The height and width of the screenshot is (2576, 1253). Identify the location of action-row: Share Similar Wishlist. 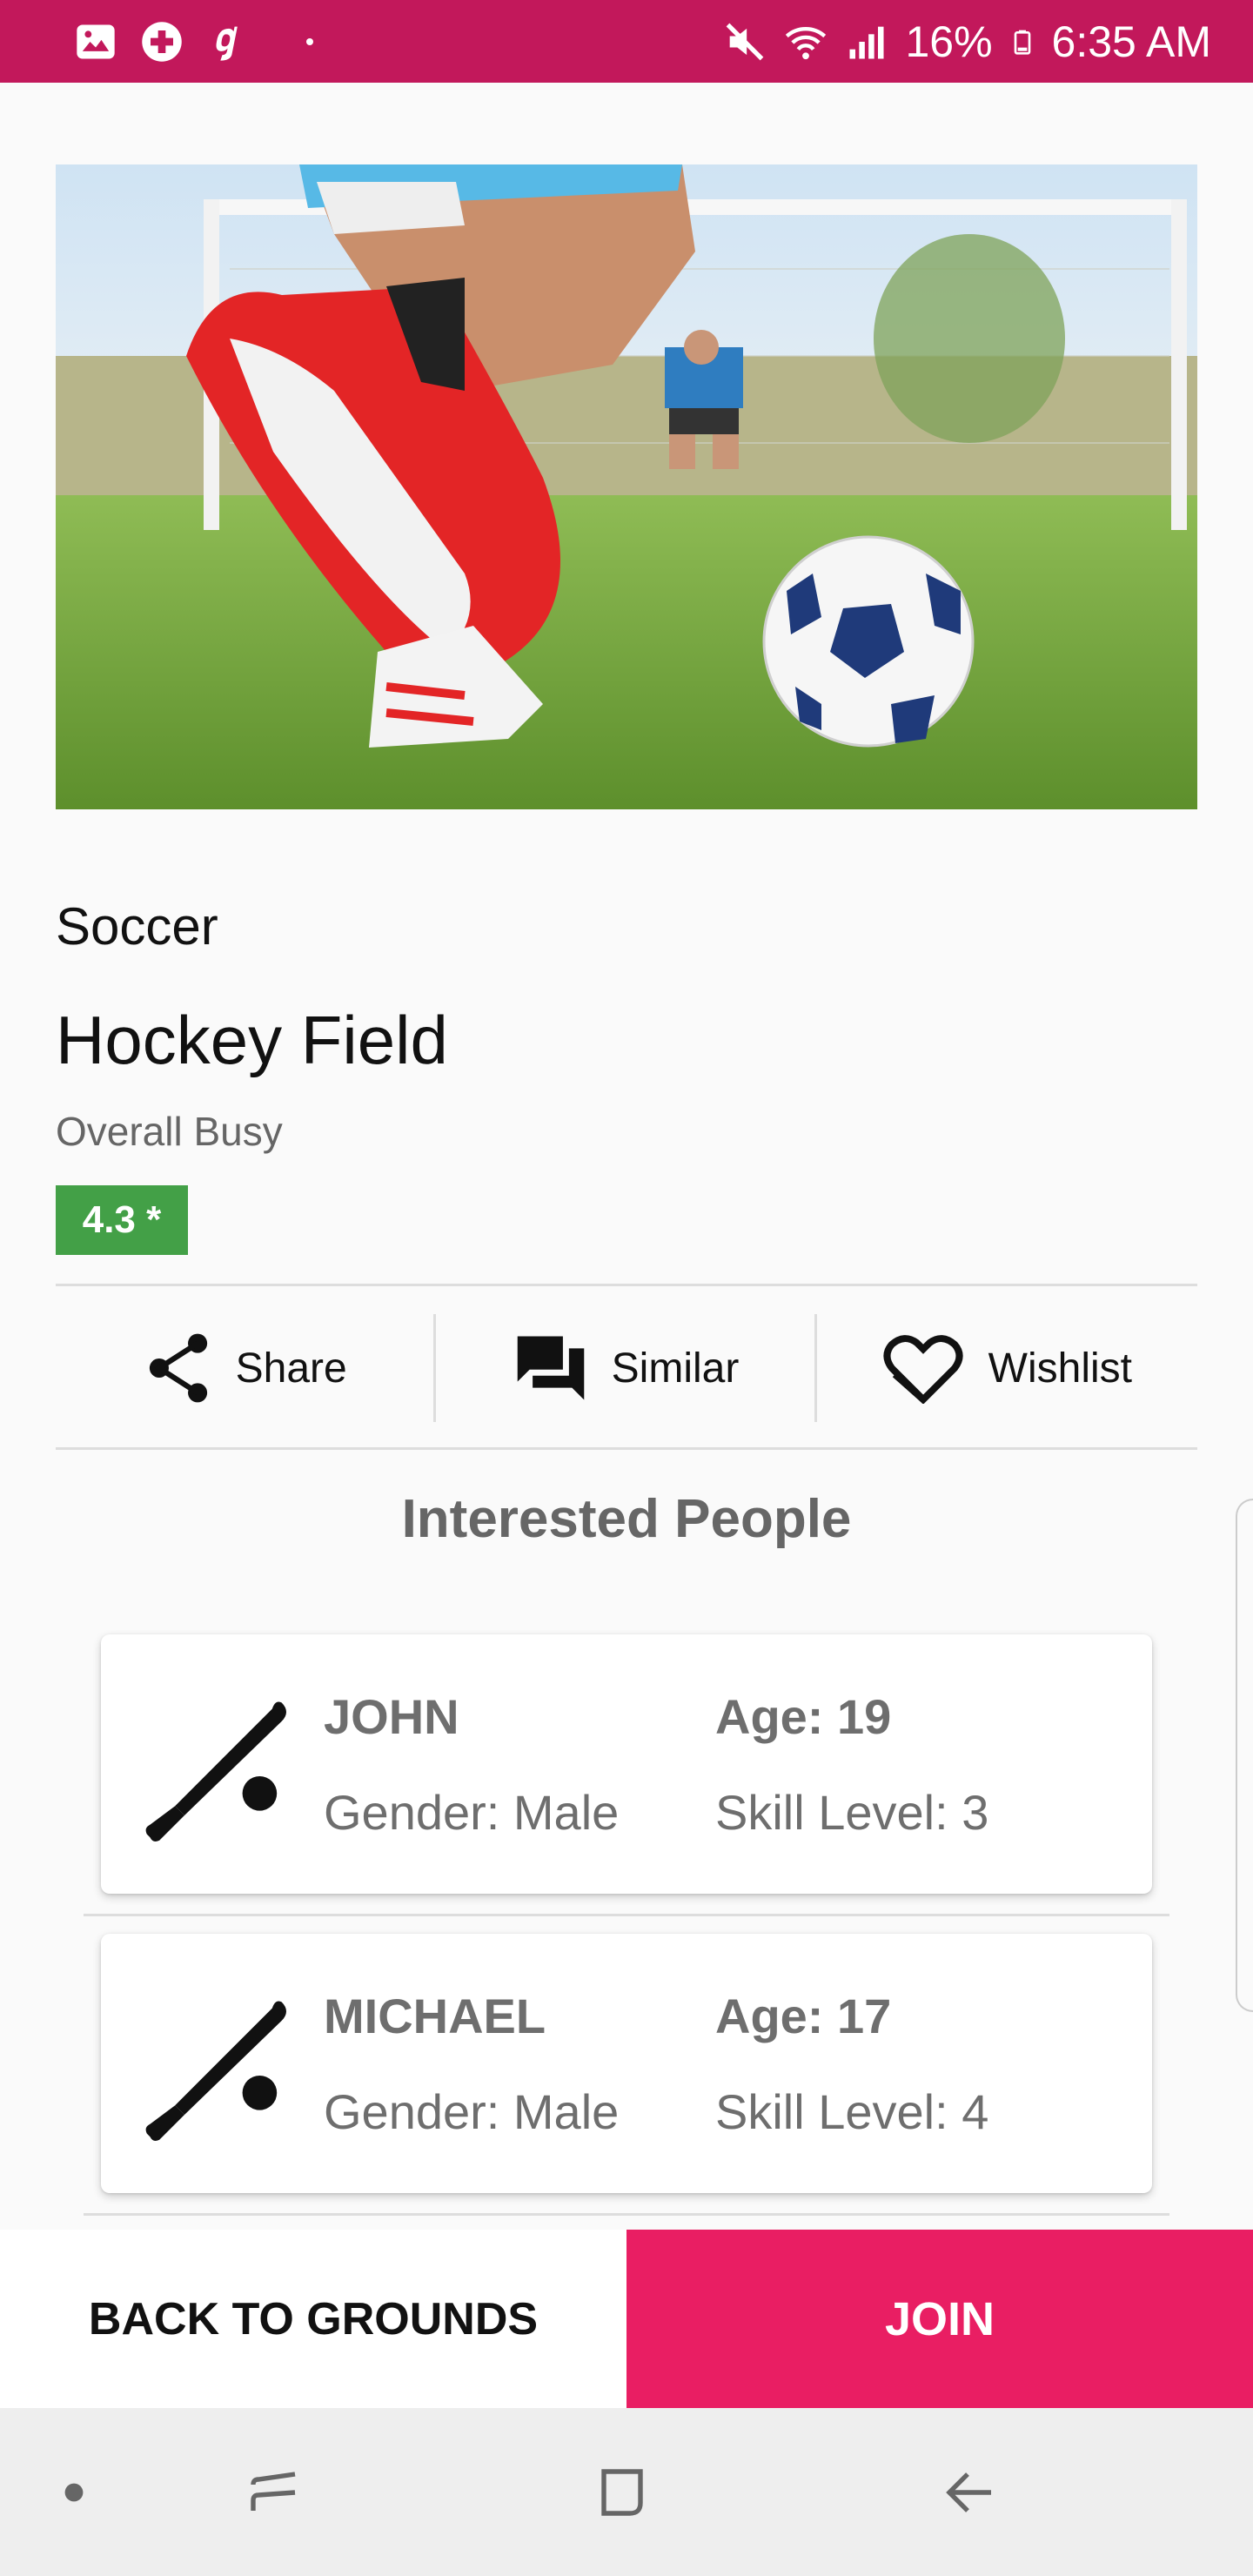
(626, 1368).